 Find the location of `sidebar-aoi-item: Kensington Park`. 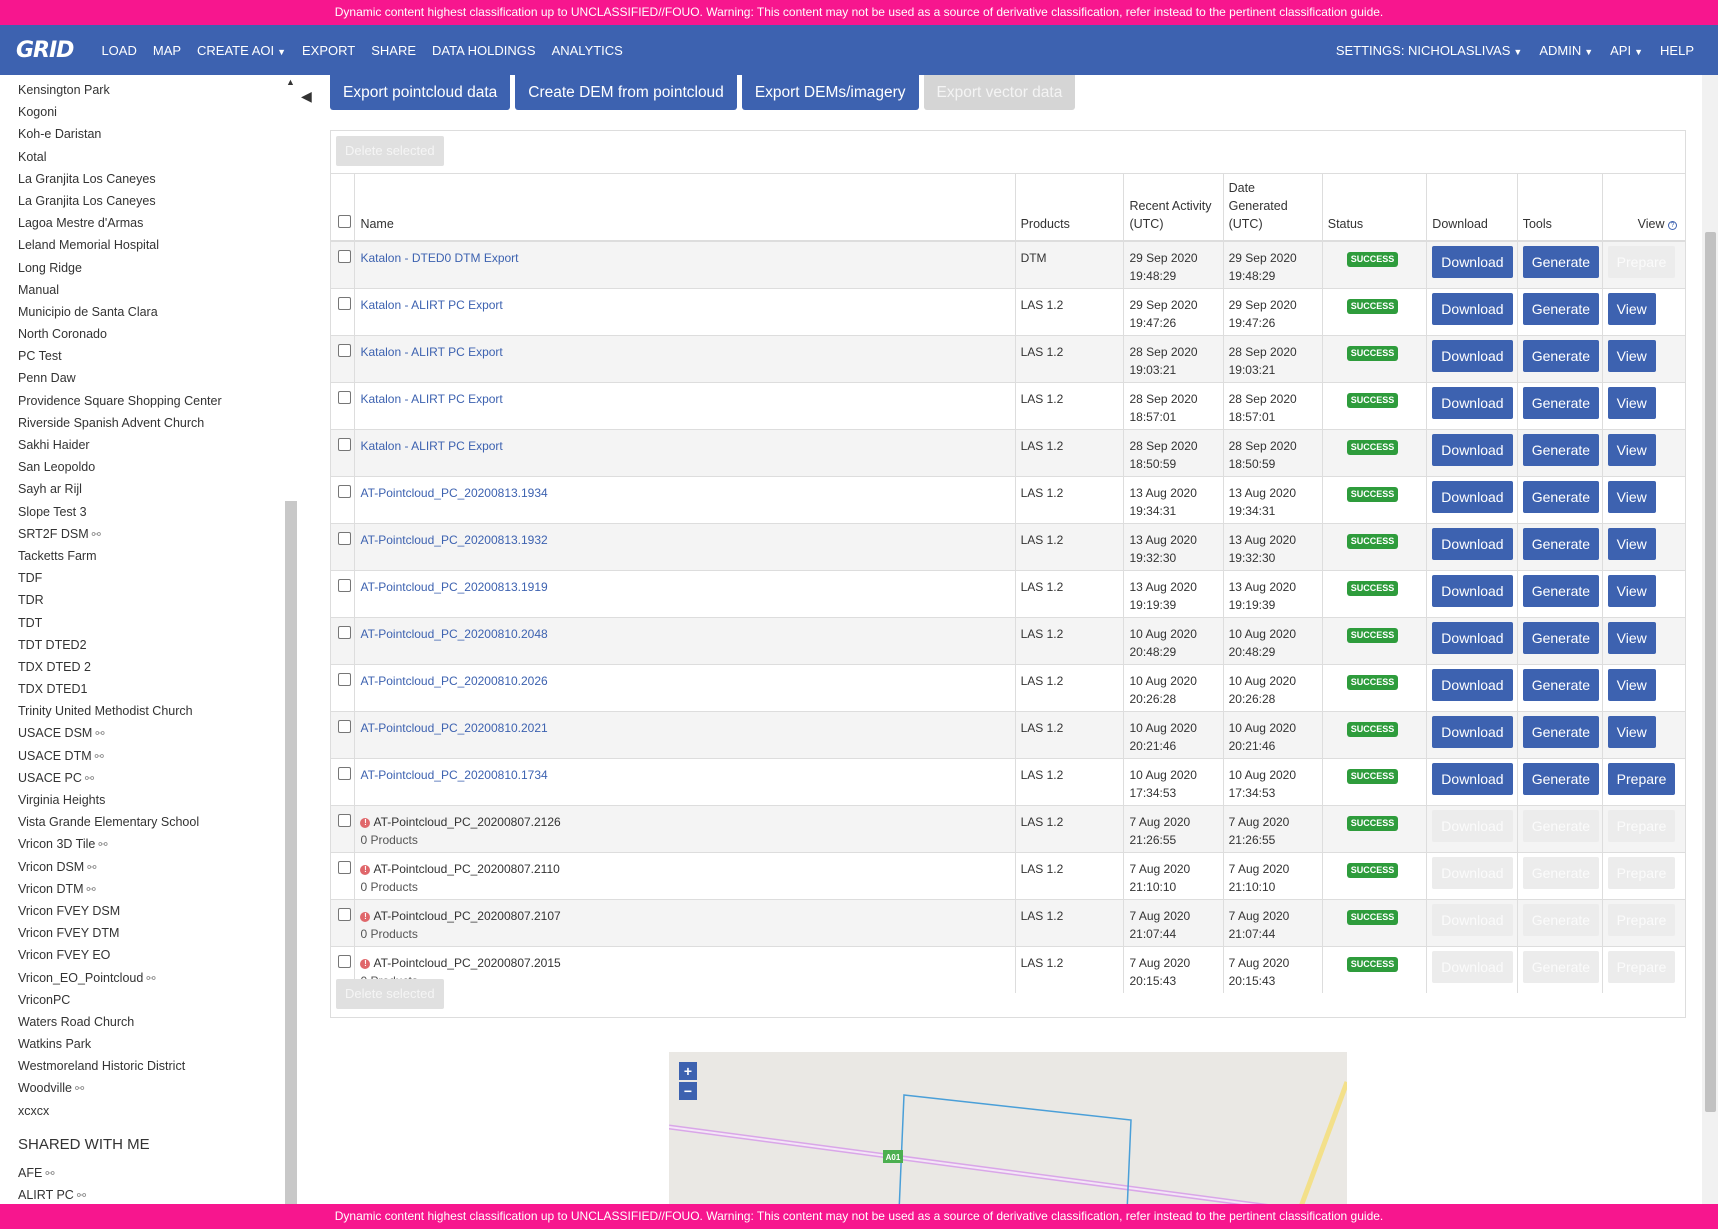

sidebar-aoi-item: Kensington Park is located at coordinates (120, 90).